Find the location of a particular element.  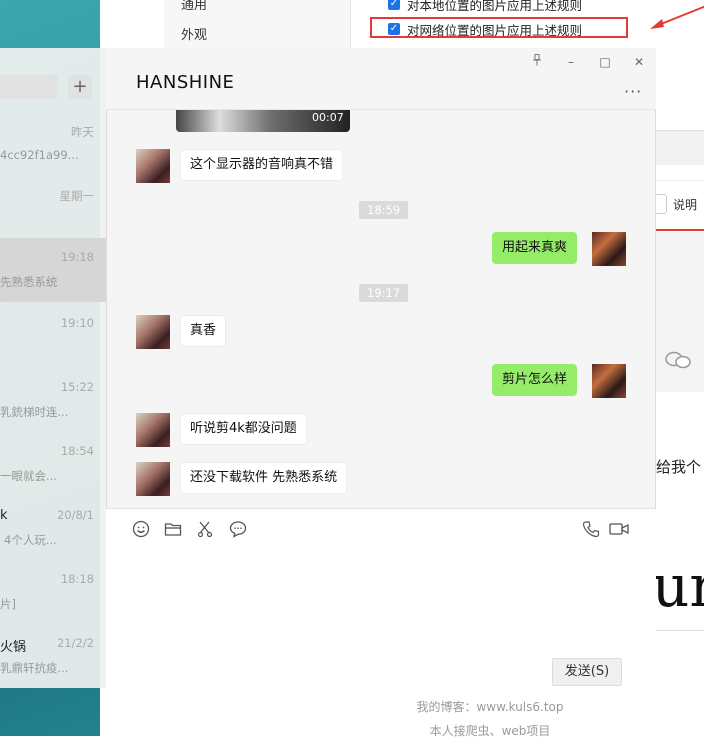

list-item-time: 20/8/1 is located at coordinates (75, 515).